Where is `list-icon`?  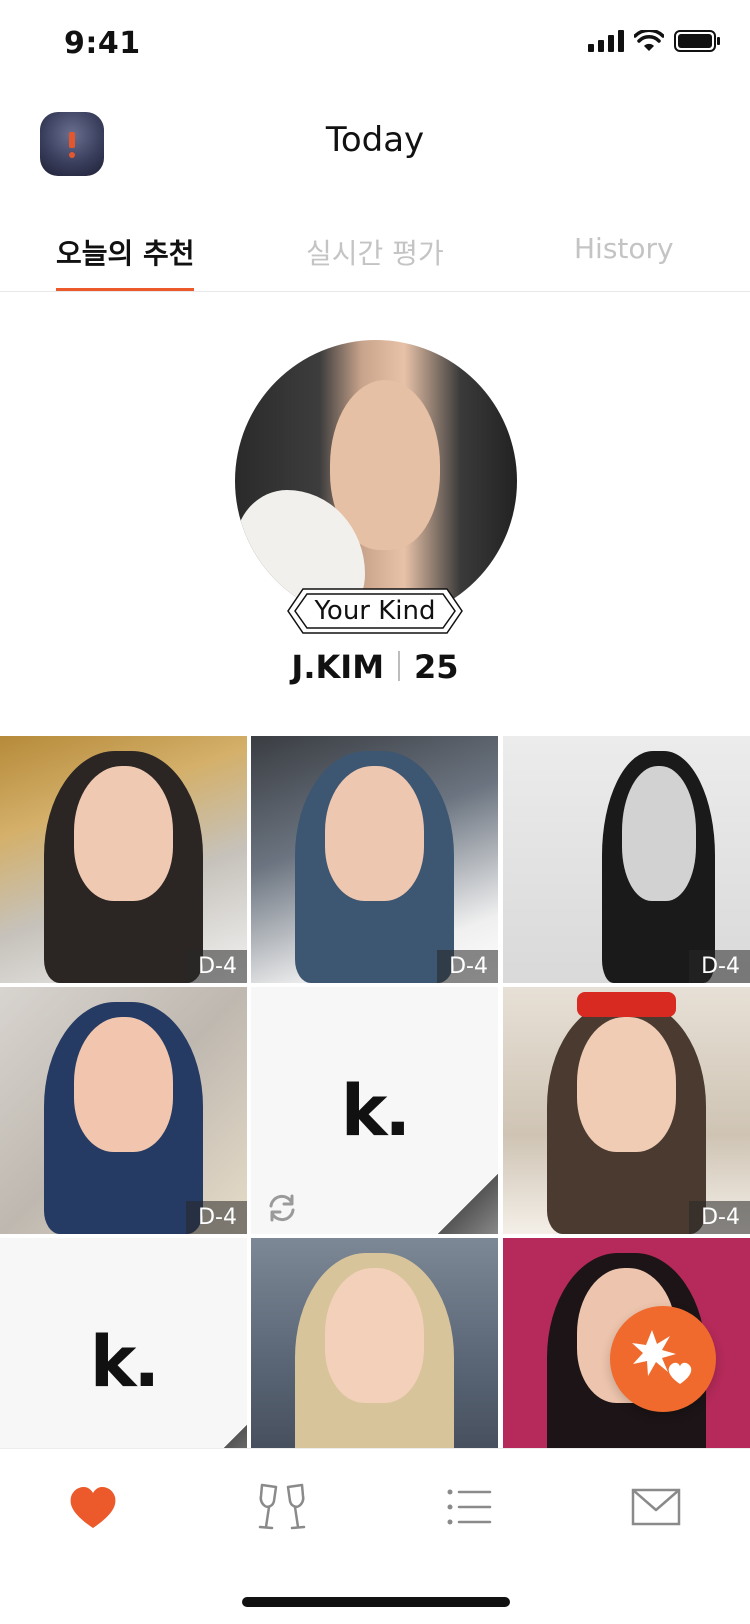 list-icon is located at coordinates (469, 1507).